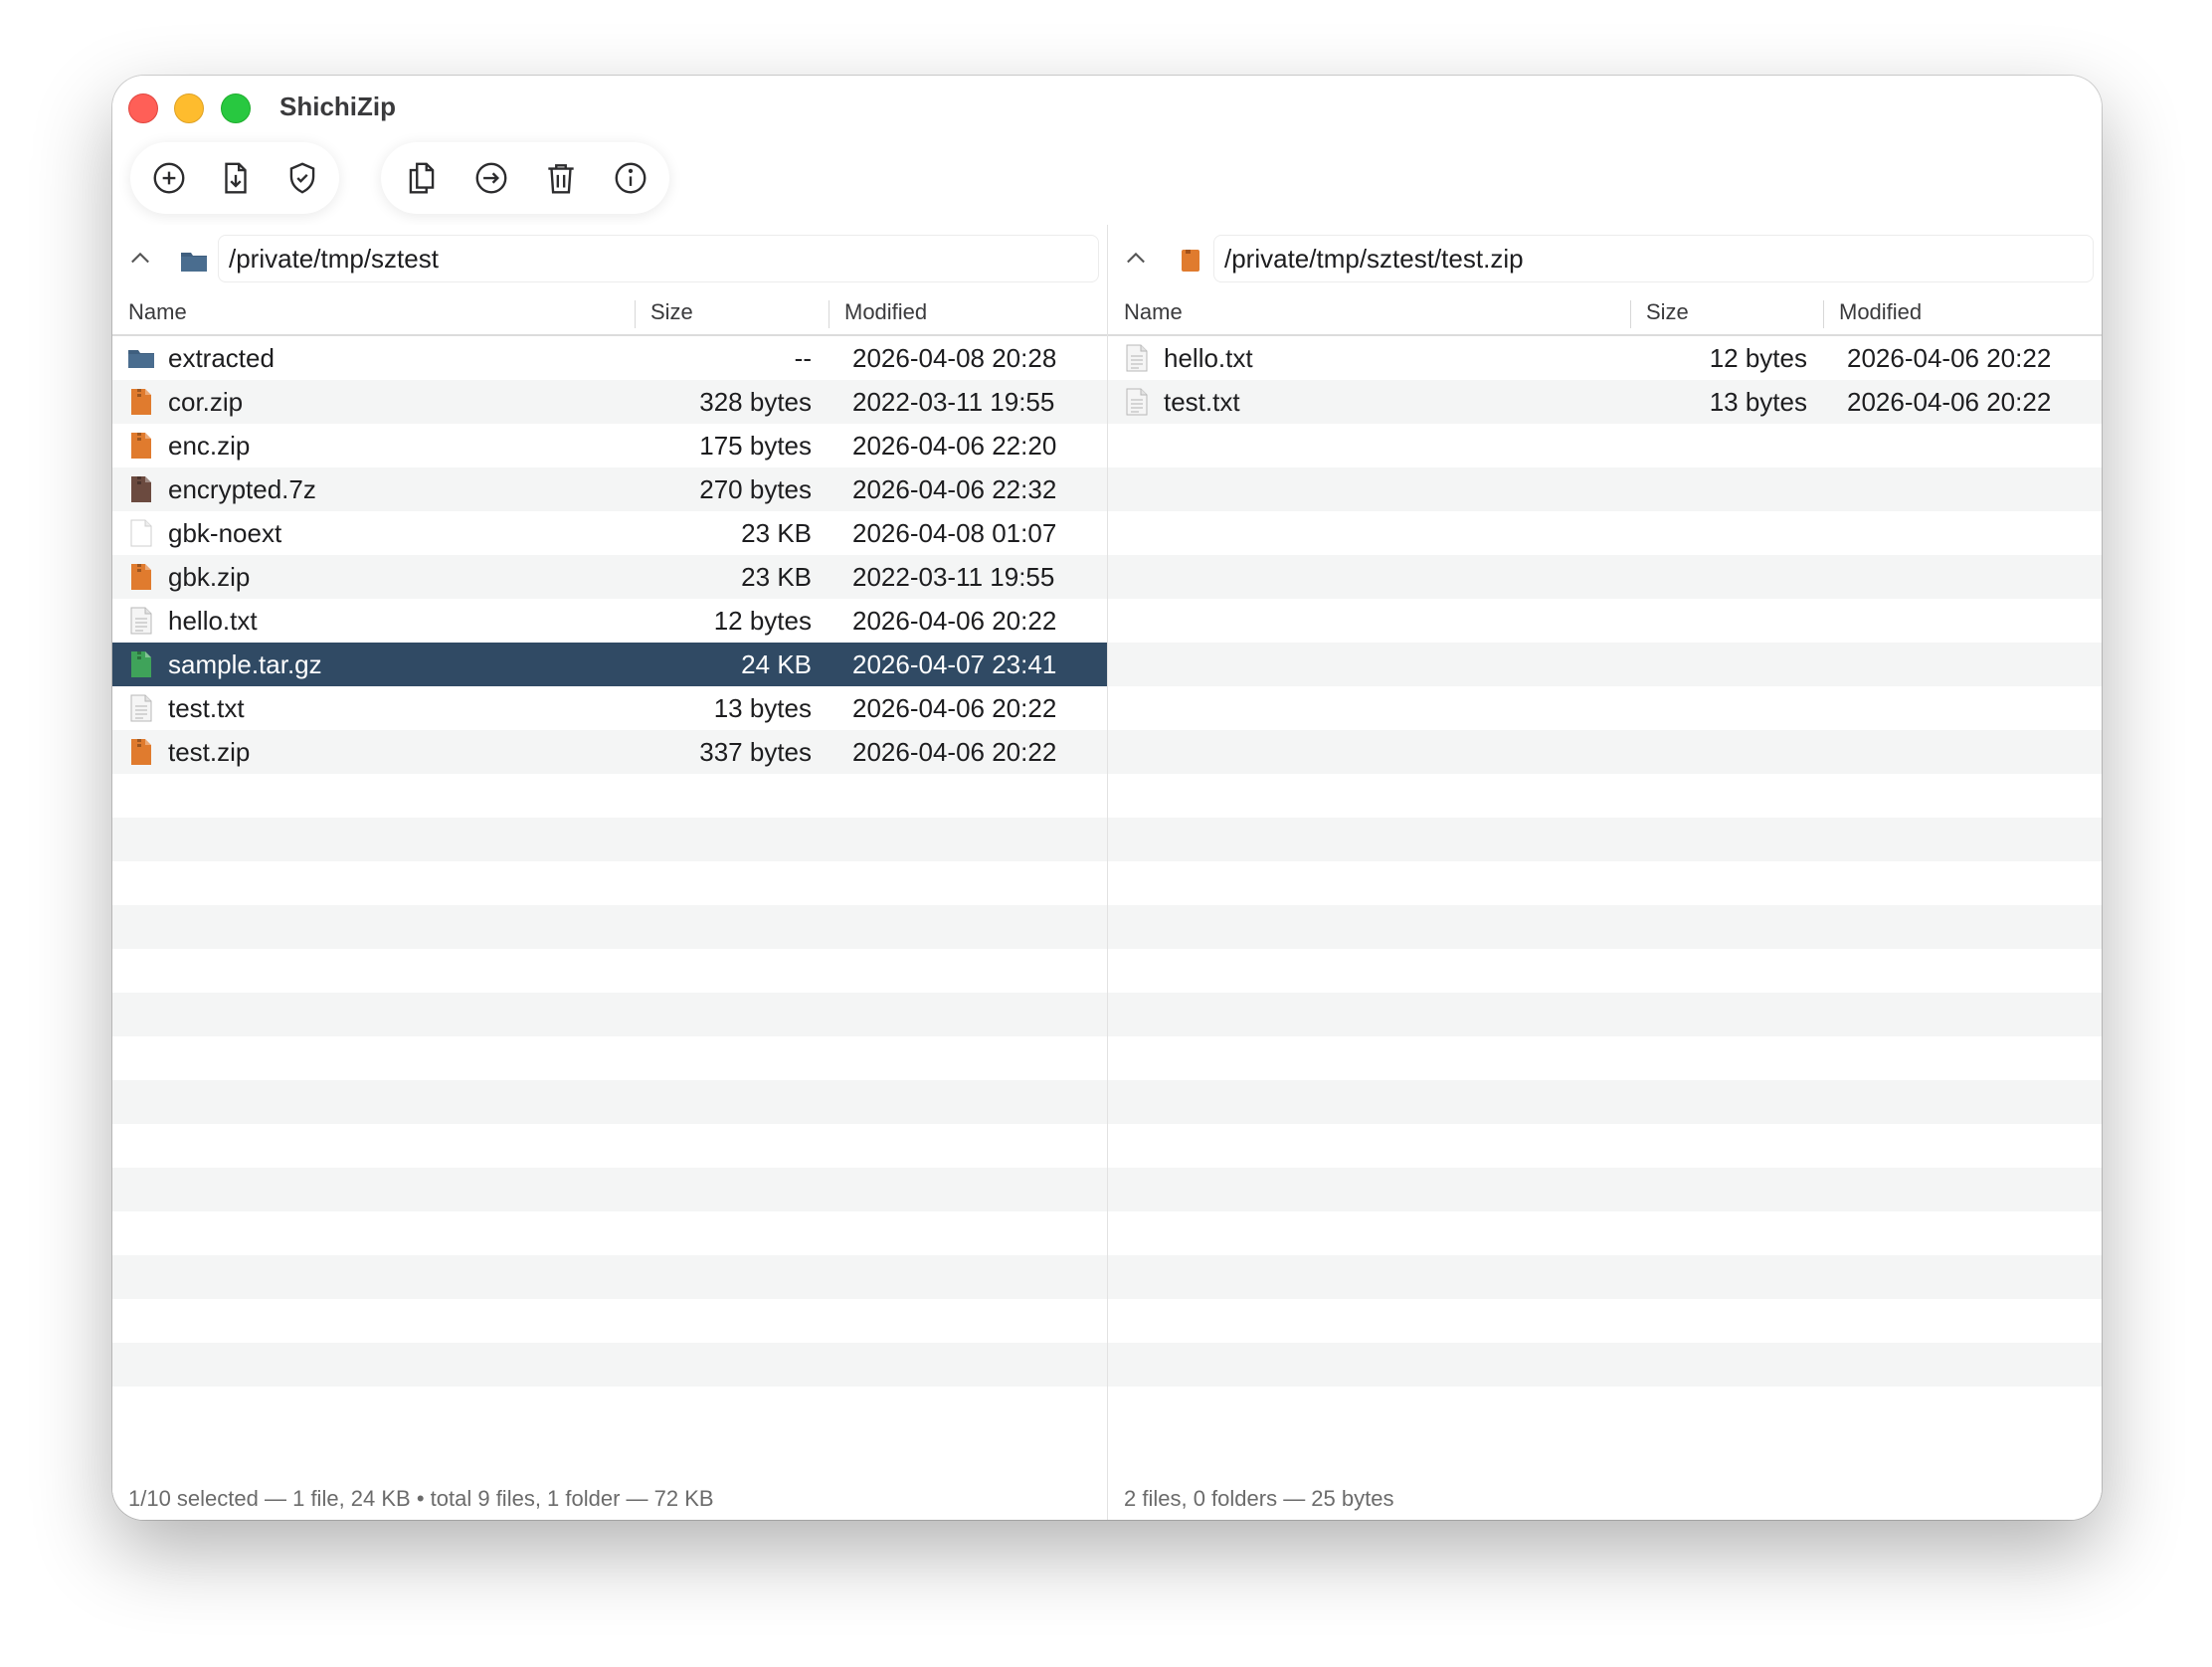  Describe the element at coordinates (169, 178) in the screenshot. I see `add-button` at that location.